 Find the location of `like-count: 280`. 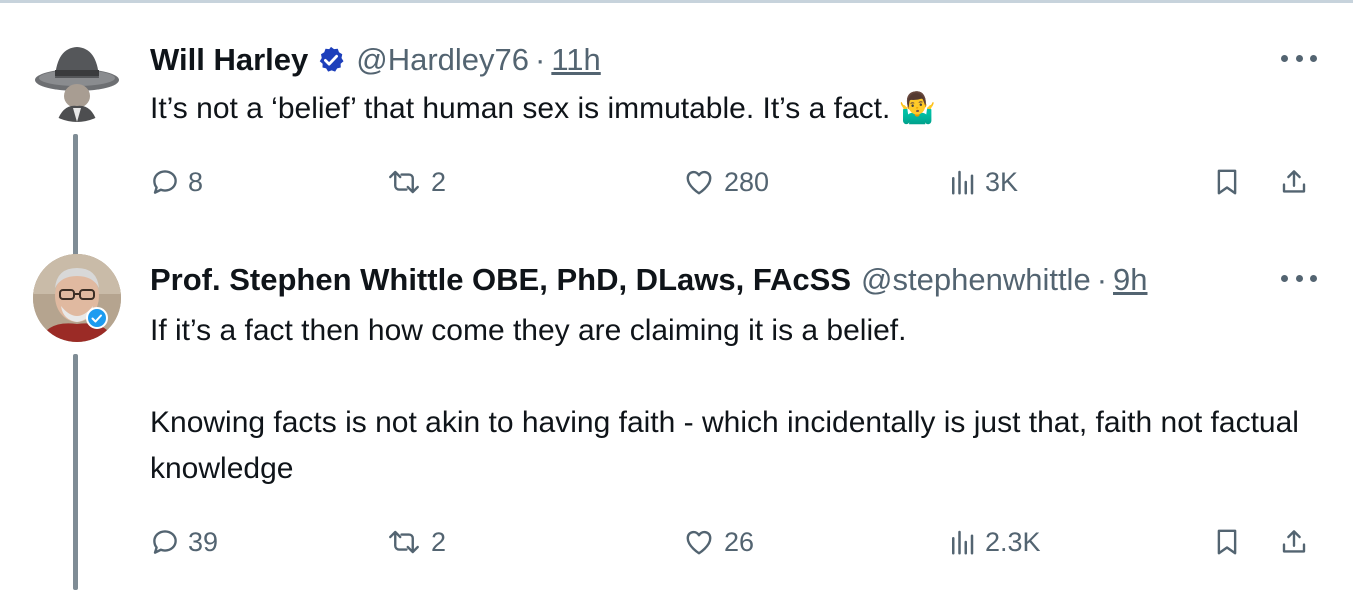

like-count: 280 is located at coordinates (747, 181).